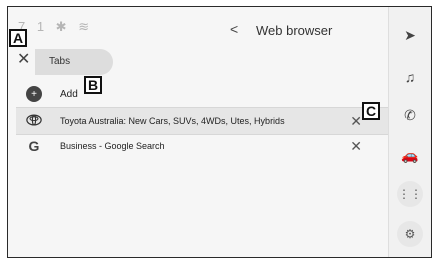  What do you see at coordinates (409, 132) in the screenshot?
I see `right-sidebar: ➤ ♫ ✆ 🚗 ⋮⋮ ⚙` at bounding box center [409, 132].